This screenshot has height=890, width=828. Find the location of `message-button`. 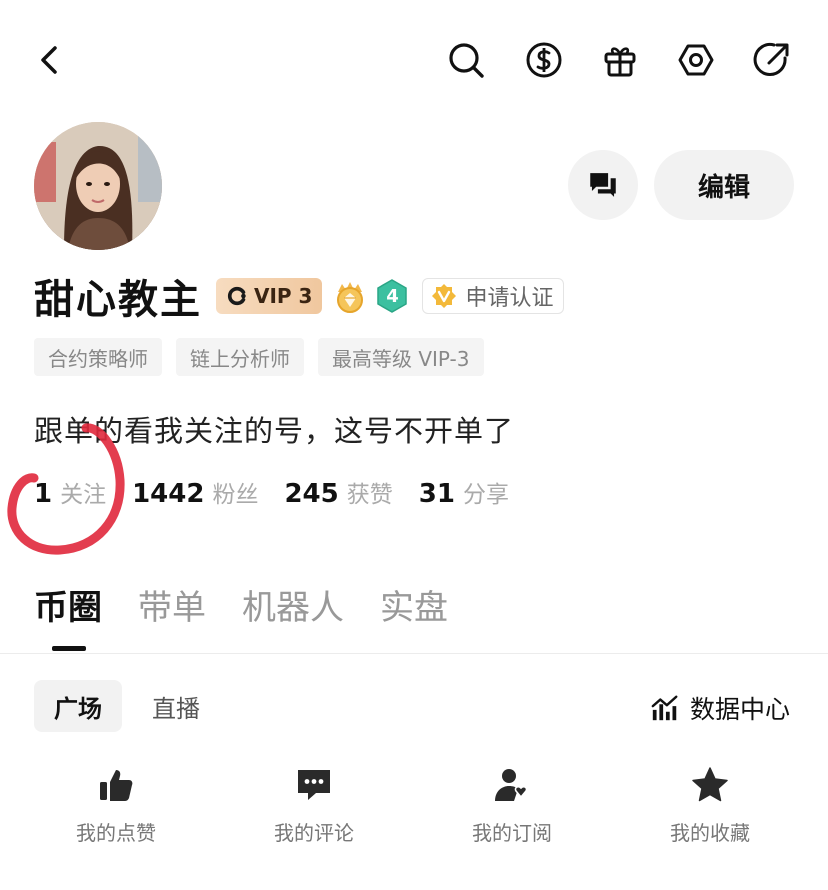

message-button is located at coordinates (603, 185).